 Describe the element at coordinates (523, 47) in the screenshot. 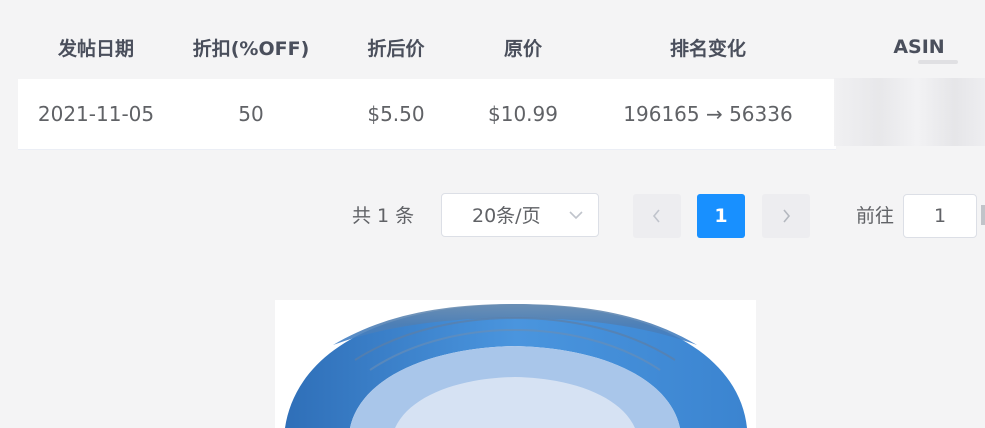

I see `header-original-price: 原价` at that location.